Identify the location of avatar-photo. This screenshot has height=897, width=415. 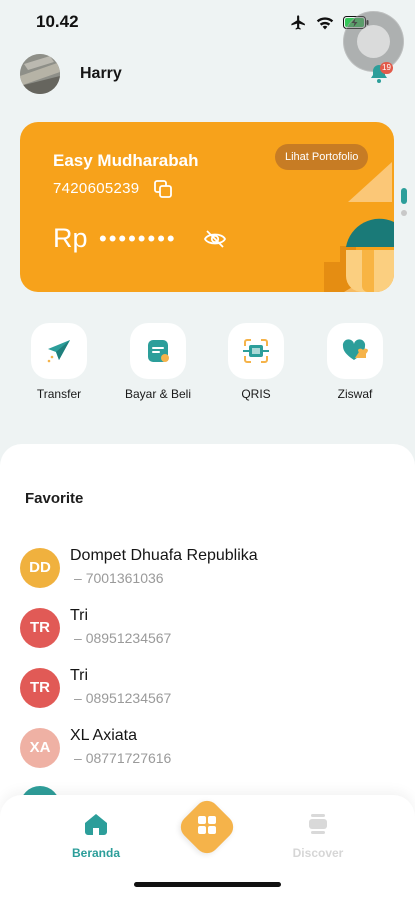
(40, 74).